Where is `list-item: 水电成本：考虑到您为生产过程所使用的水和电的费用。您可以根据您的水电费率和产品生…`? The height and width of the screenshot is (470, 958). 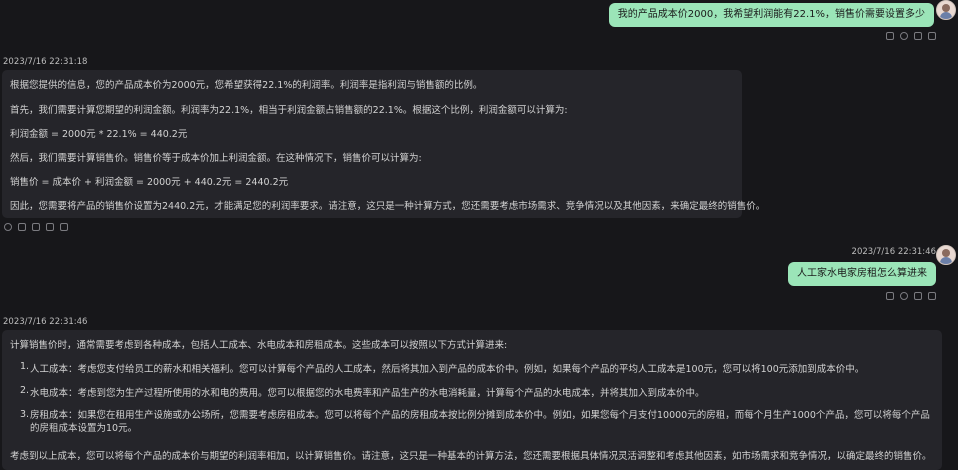
list-item: 水电成本：考虑到您为生产过程所使用的水和电的费用。您可以根据您的水电费率和产品生… is located at coordinates (367, 393).